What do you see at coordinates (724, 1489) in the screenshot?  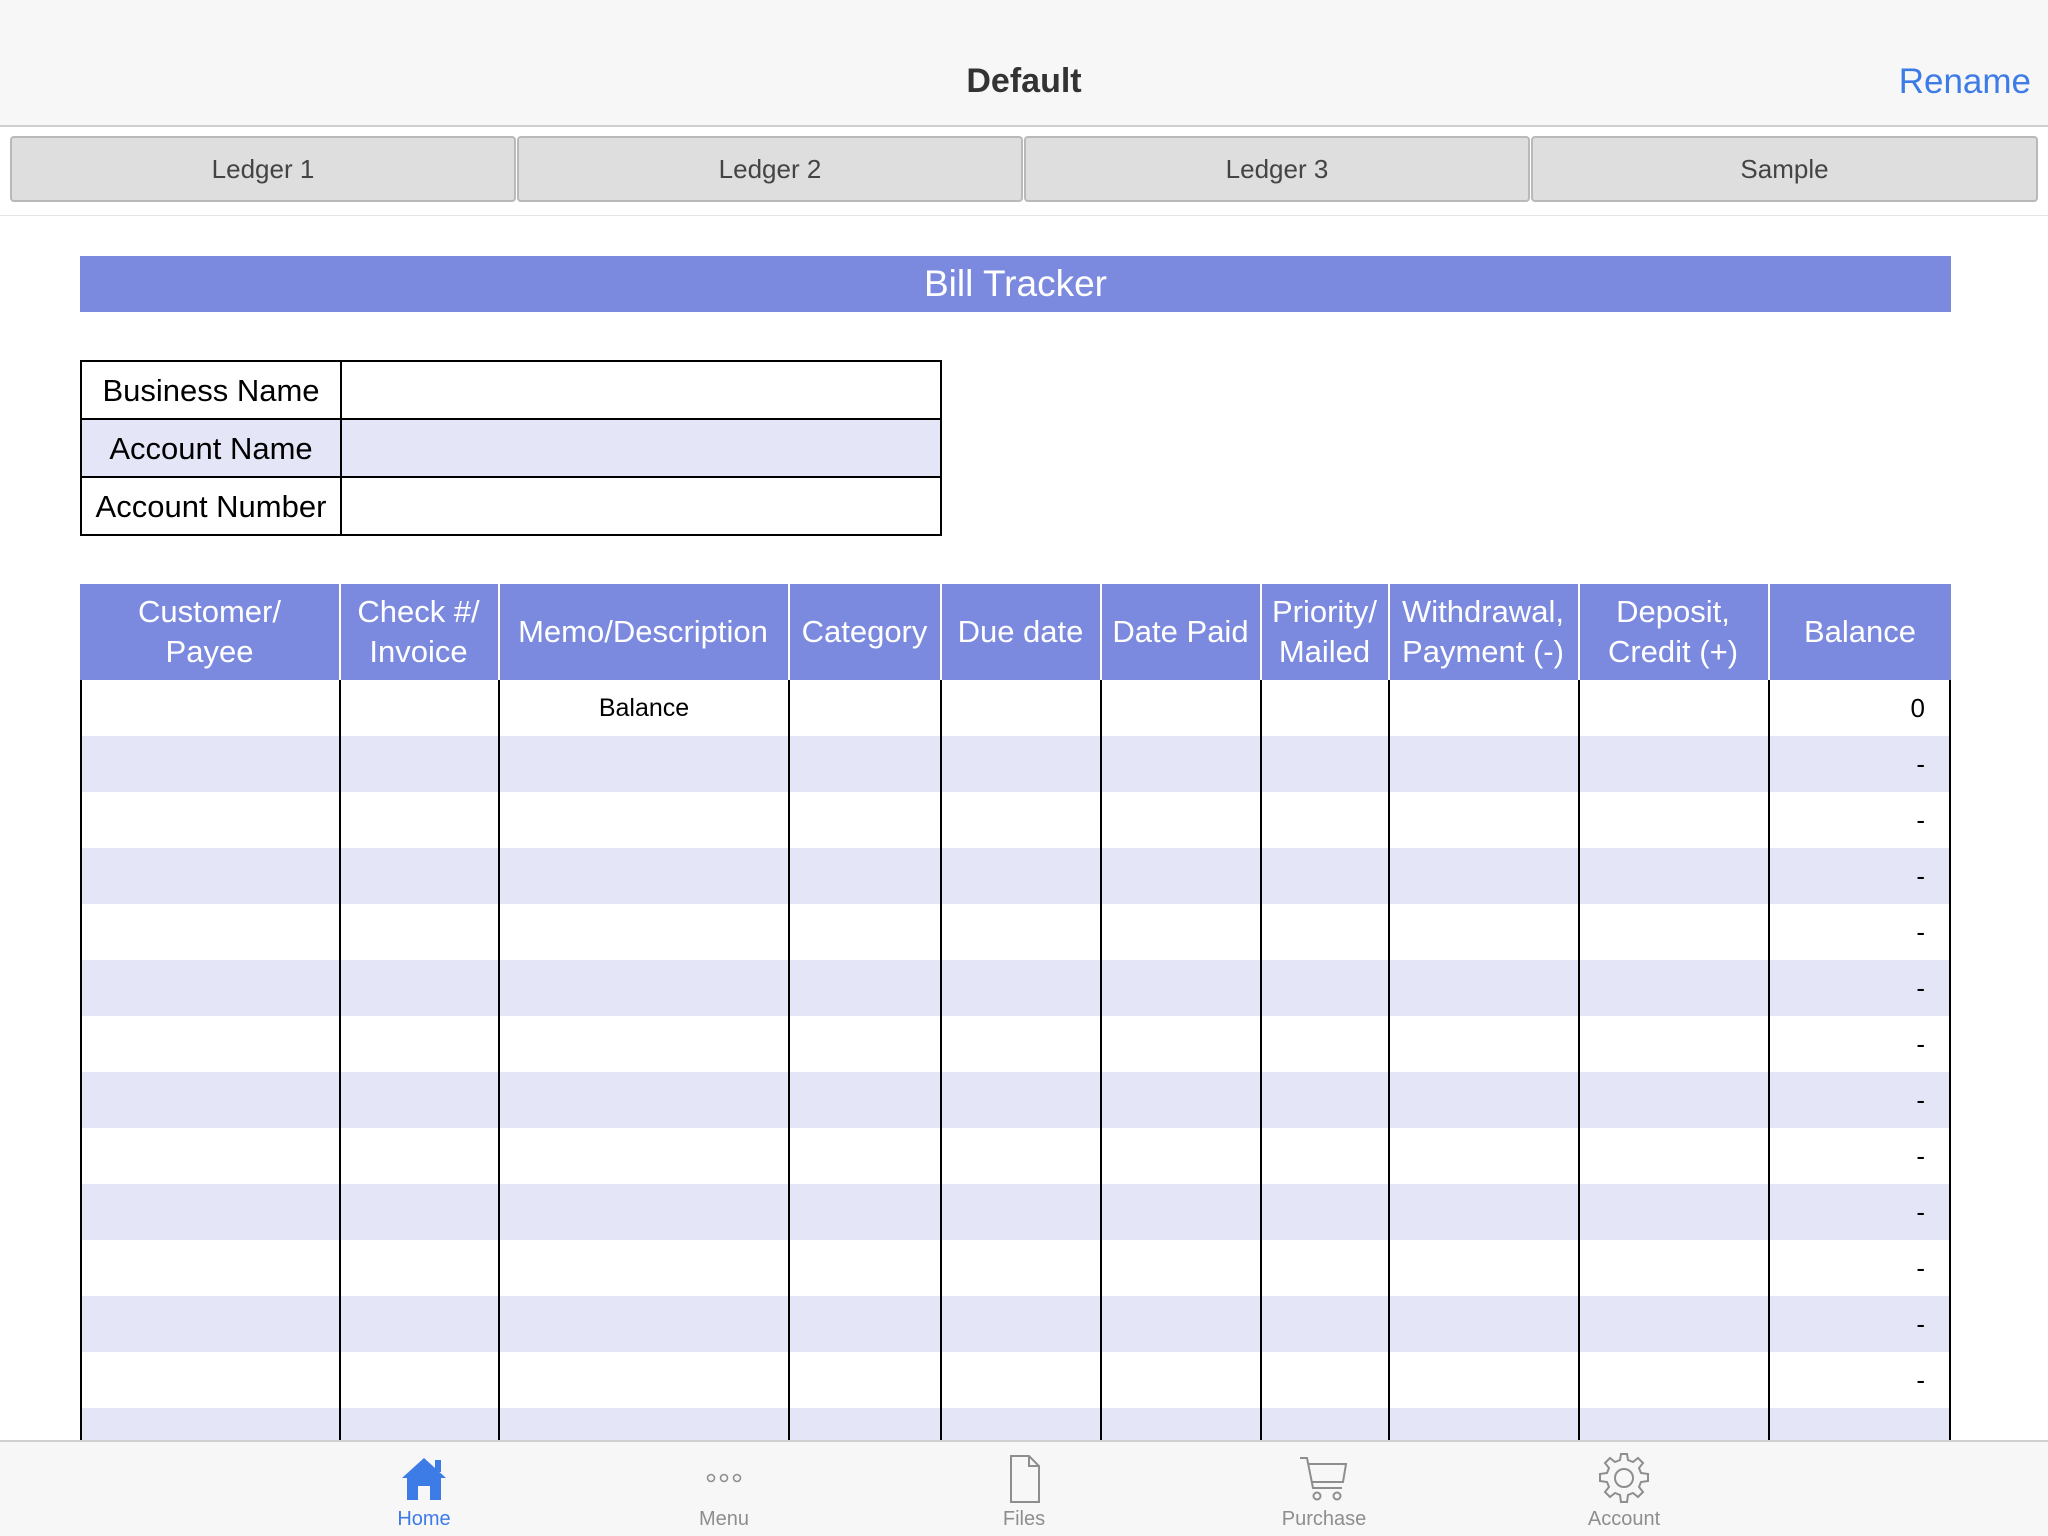 I see `tab-menu: Menu` at bounding box center [724, 1489].